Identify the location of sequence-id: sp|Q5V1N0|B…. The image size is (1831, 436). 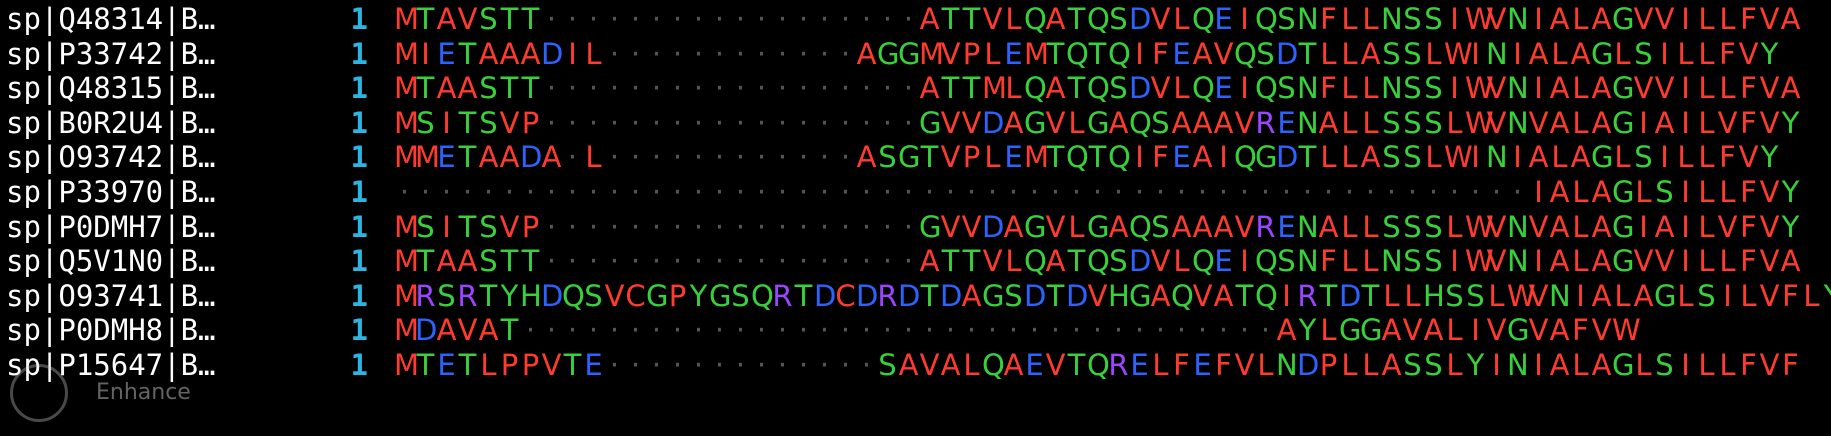
(156, 261).